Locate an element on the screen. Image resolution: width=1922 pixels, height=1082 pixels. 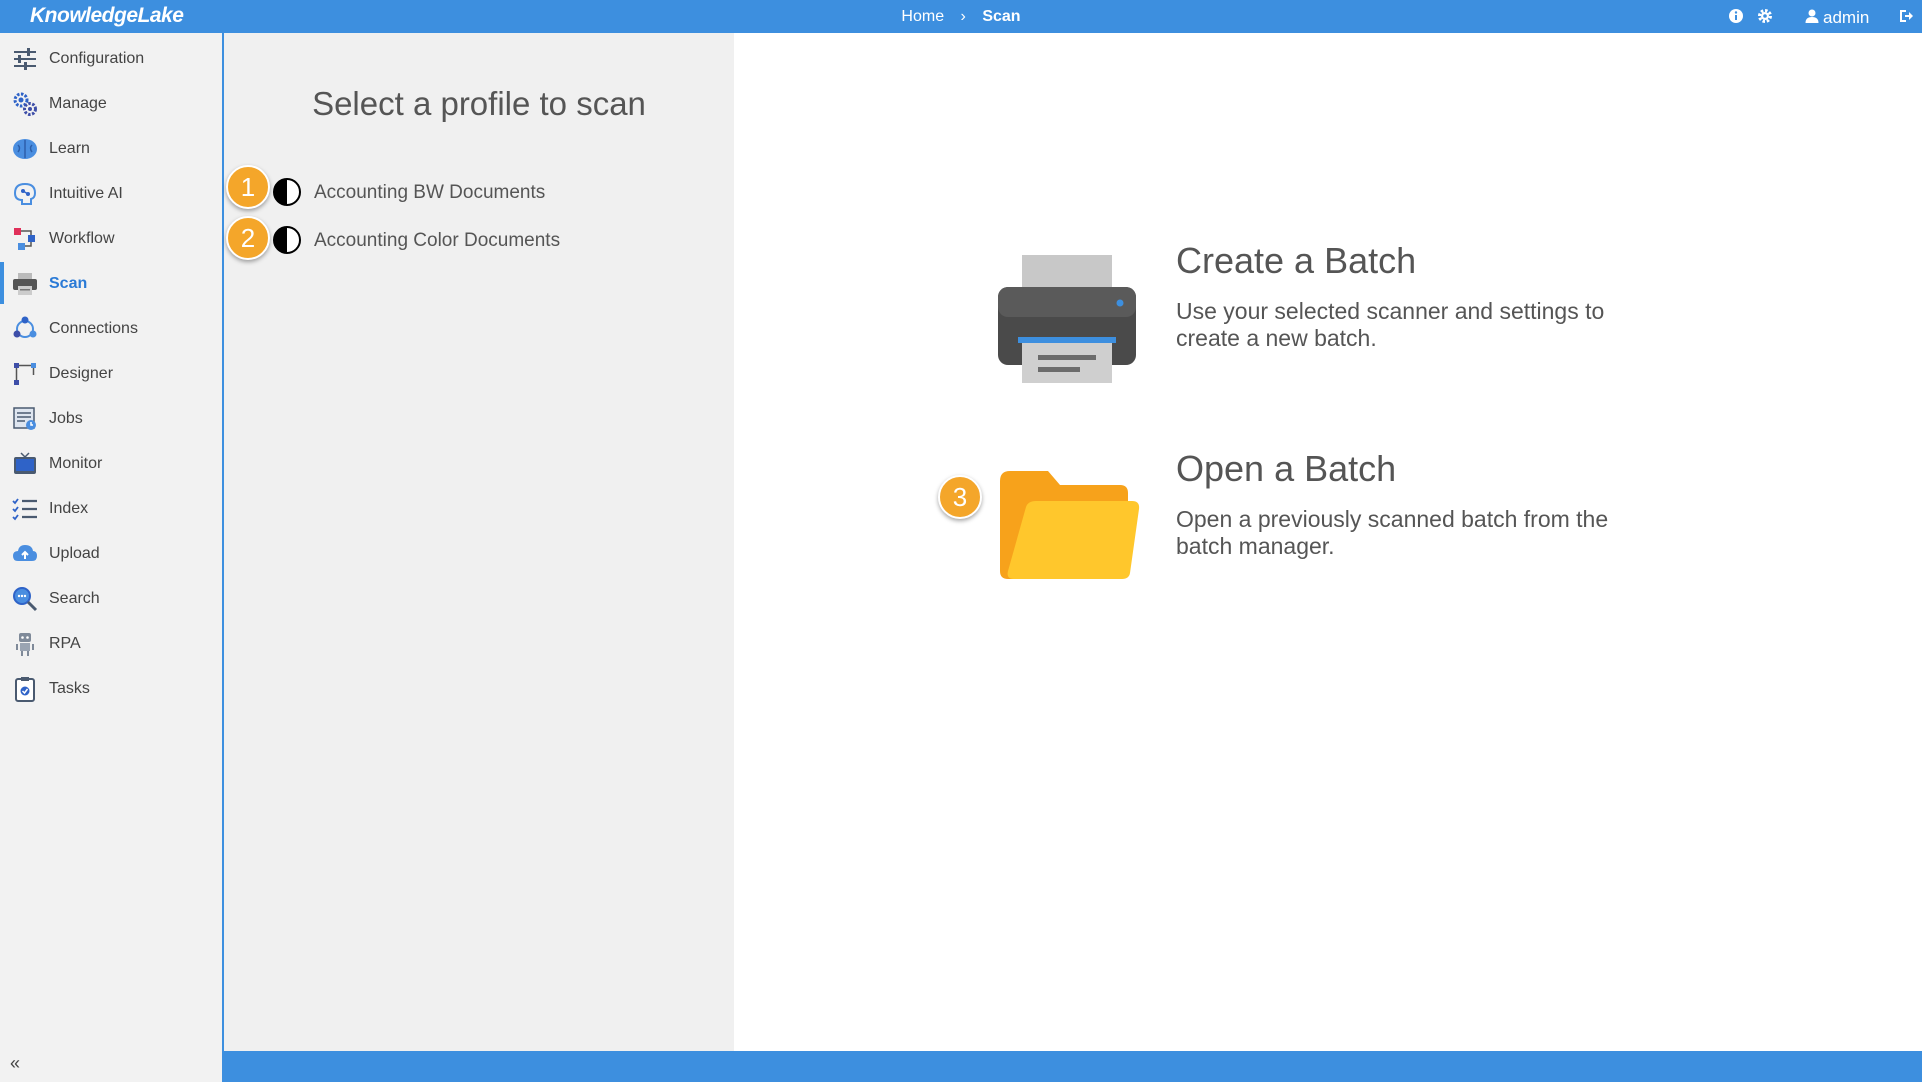
callout-badge-1: 1 is located at coordinates (248, 187).